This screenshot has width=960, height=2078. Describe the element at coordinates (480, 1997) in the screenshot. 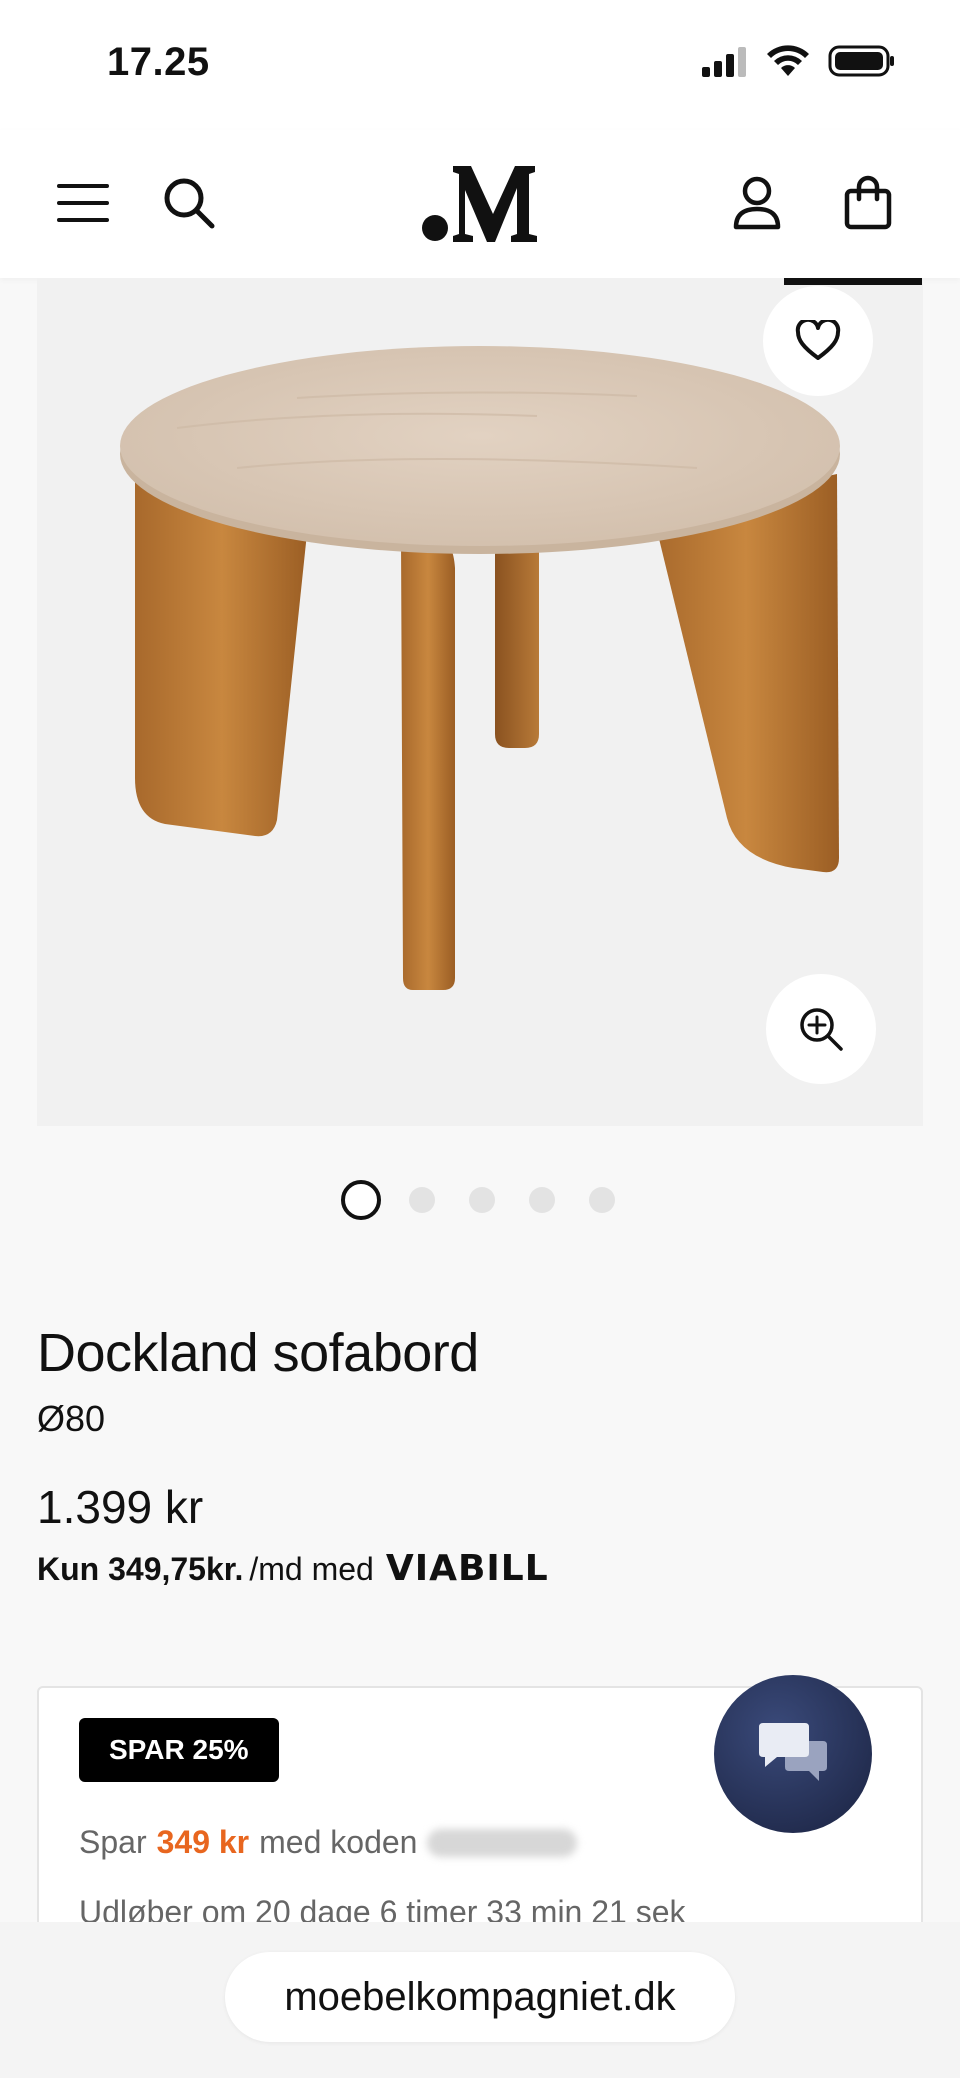

I see `url-field: moebelkompagniet.dk` at that location.